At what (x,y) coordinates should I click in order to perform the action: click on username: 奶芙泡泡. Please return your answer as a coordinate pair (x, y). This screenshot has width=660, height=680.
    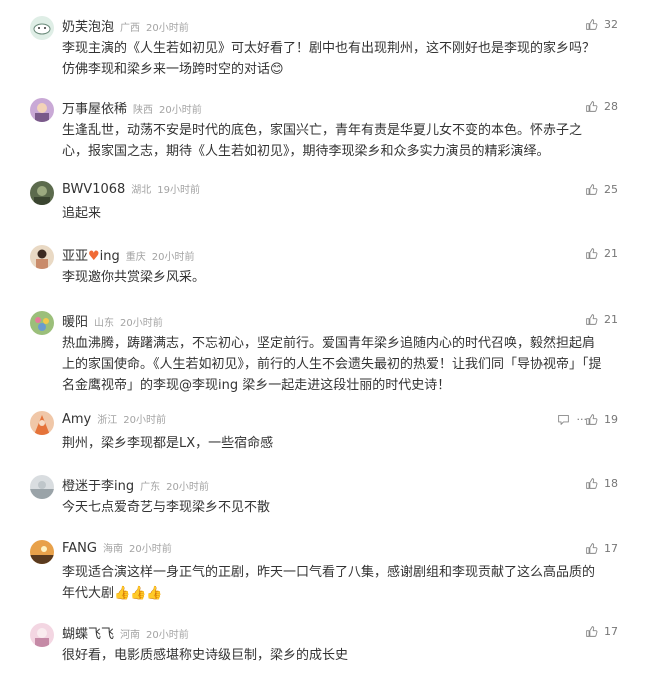
    Looking at the image, I should click on (88, 25).